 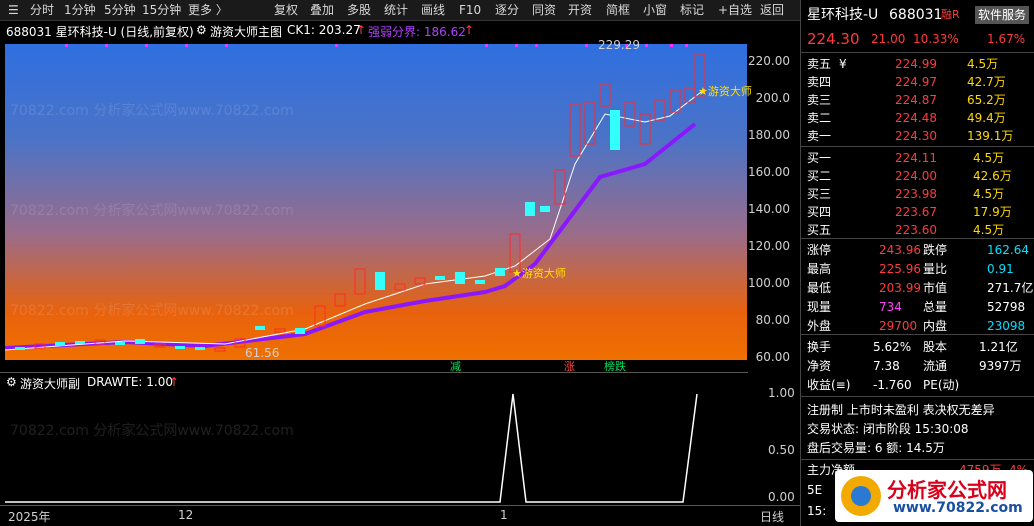 I want to click on menu-icon: ☰, so click(x=13, y=10).